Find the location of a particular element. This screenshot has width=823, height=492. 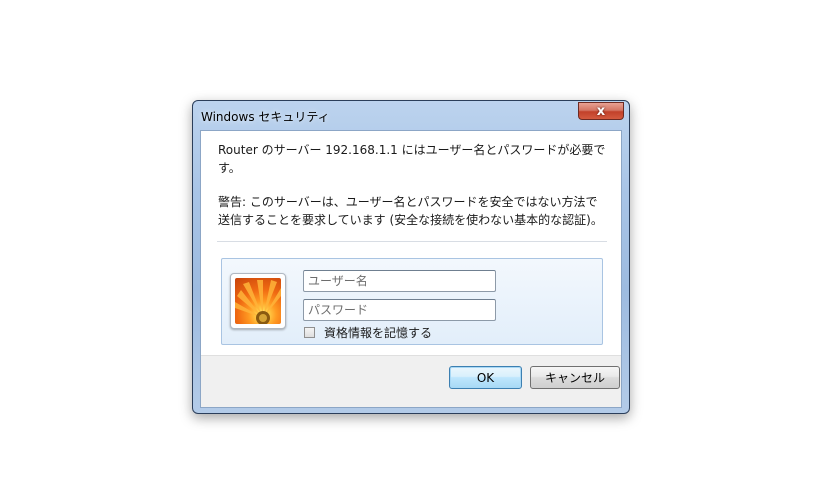

remember-credentials: 資格情報を記憶する is located at coordinates (368, 332).